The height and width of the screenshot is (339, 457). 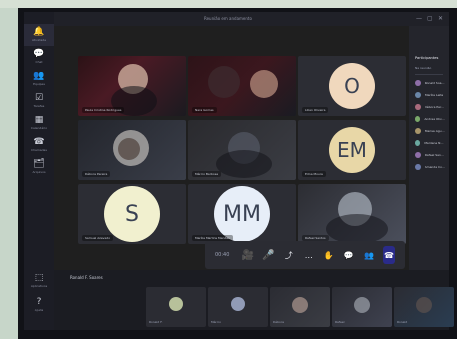 I want to click on help-icon: ?, so click(x=39, y=302).